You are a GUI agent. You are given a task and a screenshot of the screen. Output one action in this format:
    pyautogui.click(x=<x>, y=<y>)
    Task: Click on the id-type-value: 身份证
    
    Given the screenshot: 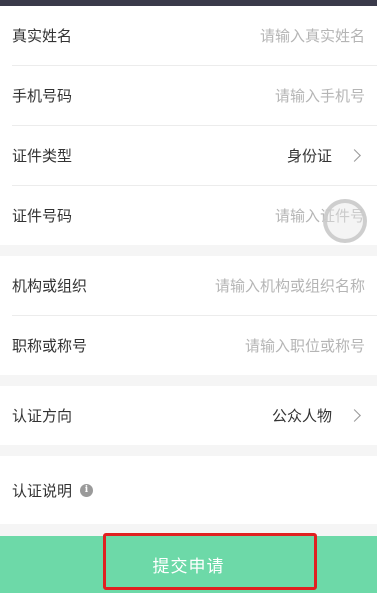 What is the action you would take?
    pyautogui.click(x=309, y=156)
    